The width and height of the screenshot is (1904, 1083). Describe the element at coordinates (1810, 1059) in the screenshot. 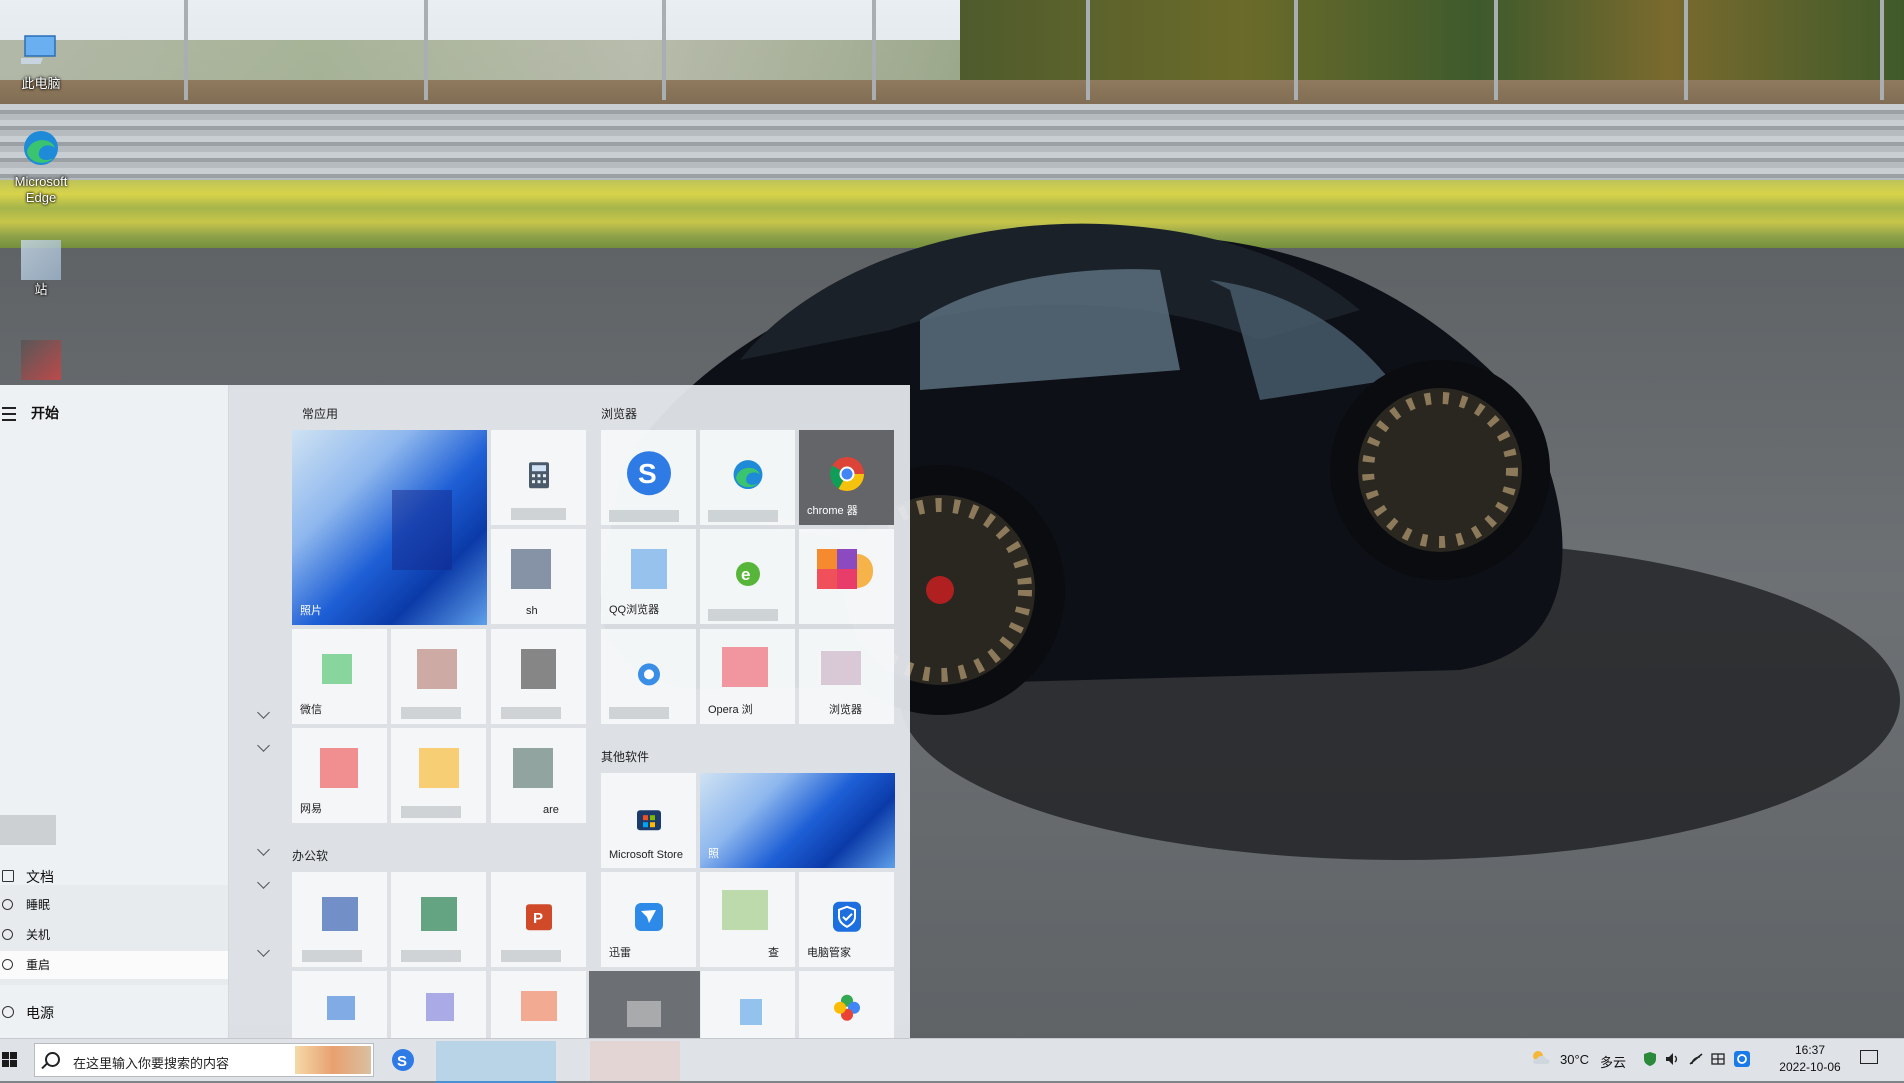

I see `taskbar-clock: 16:37 2022-10-06` at that location.